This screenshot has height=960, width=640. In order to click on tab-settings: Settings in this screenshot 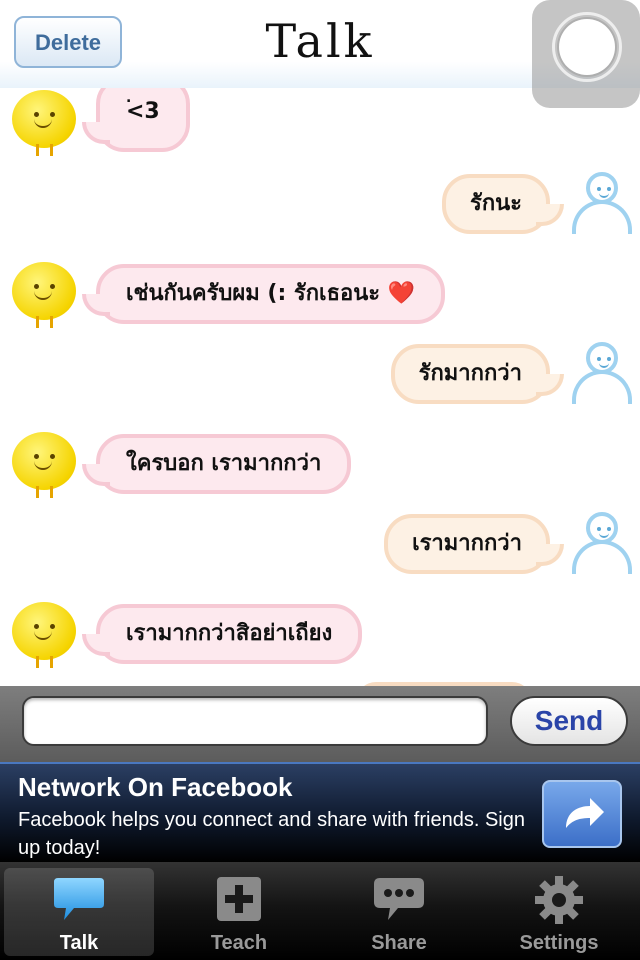, I will do `click(559, 912)`.